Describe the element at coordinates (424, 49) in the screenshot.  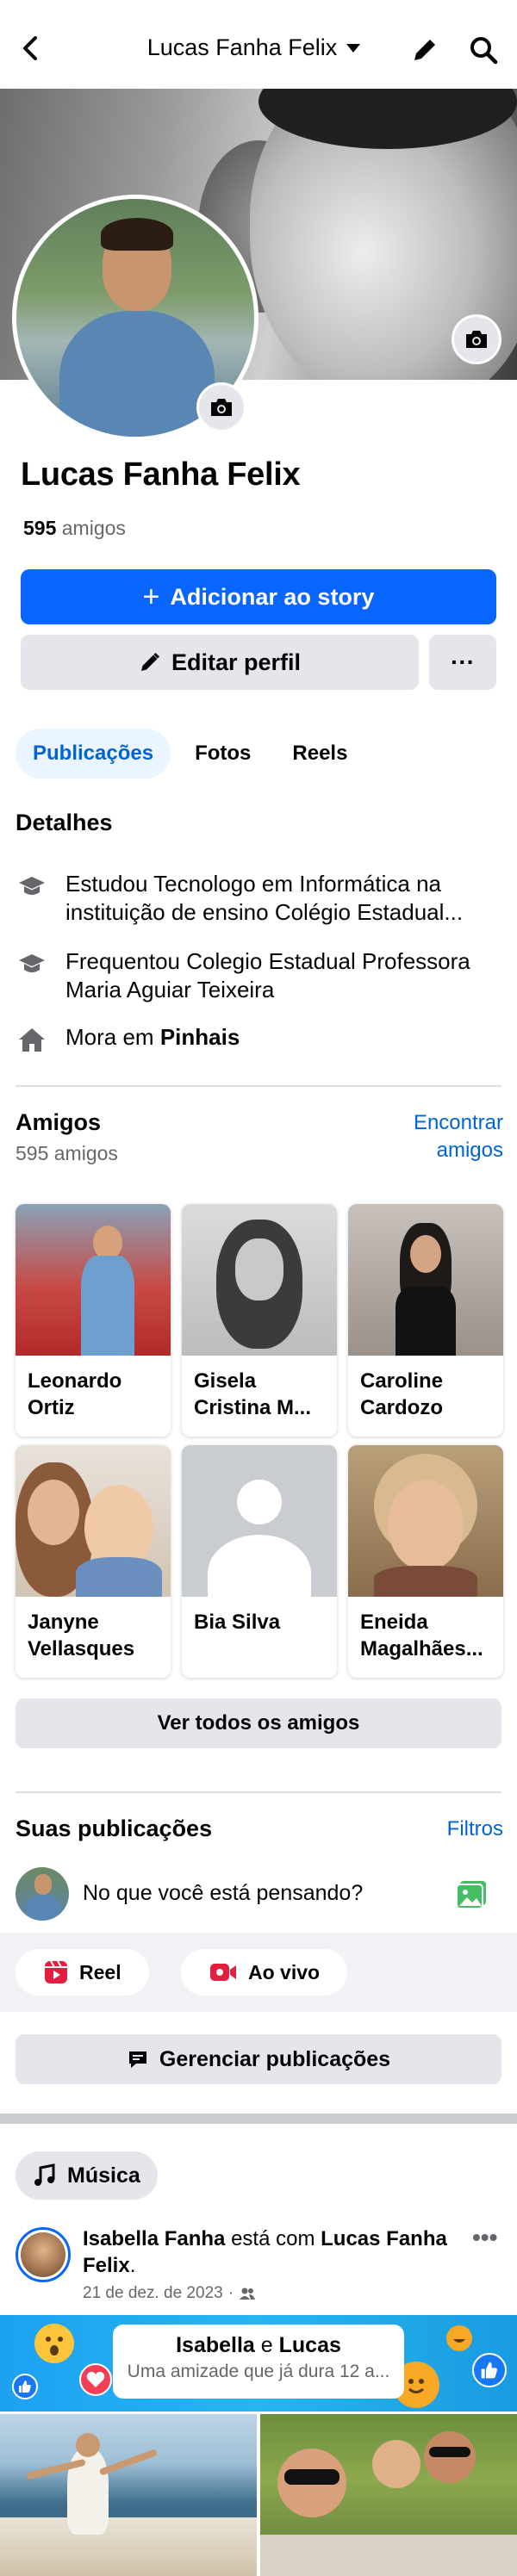
I see `edit-pencil-icon` at that location.